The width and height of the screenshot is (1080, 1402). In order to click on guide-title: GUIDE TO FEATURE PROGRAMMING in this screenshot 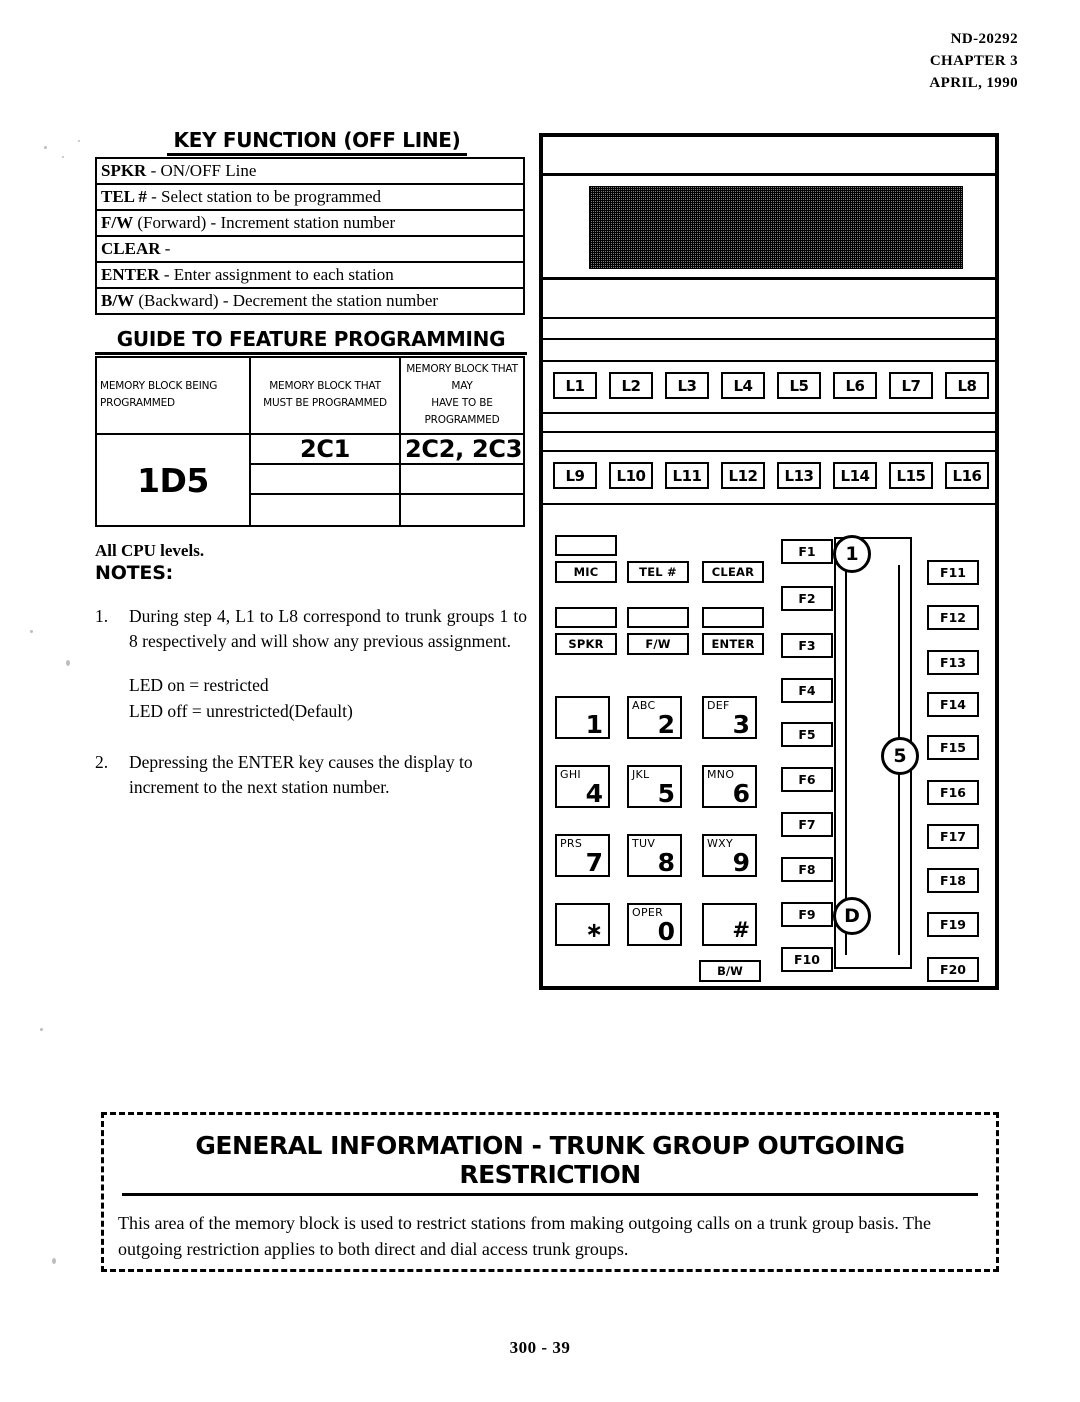, I will do `click(311, 341)`.